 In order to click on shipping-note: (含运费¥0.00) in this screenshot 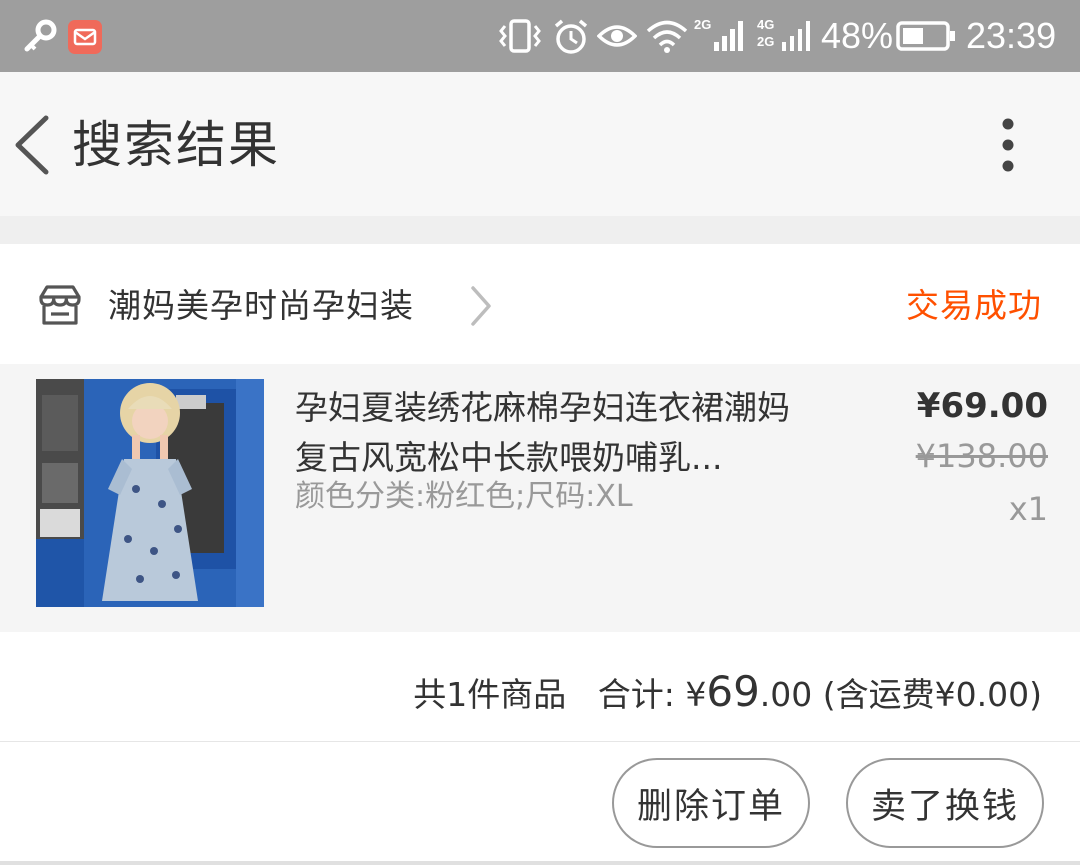, I will do `click(927, 694)`.